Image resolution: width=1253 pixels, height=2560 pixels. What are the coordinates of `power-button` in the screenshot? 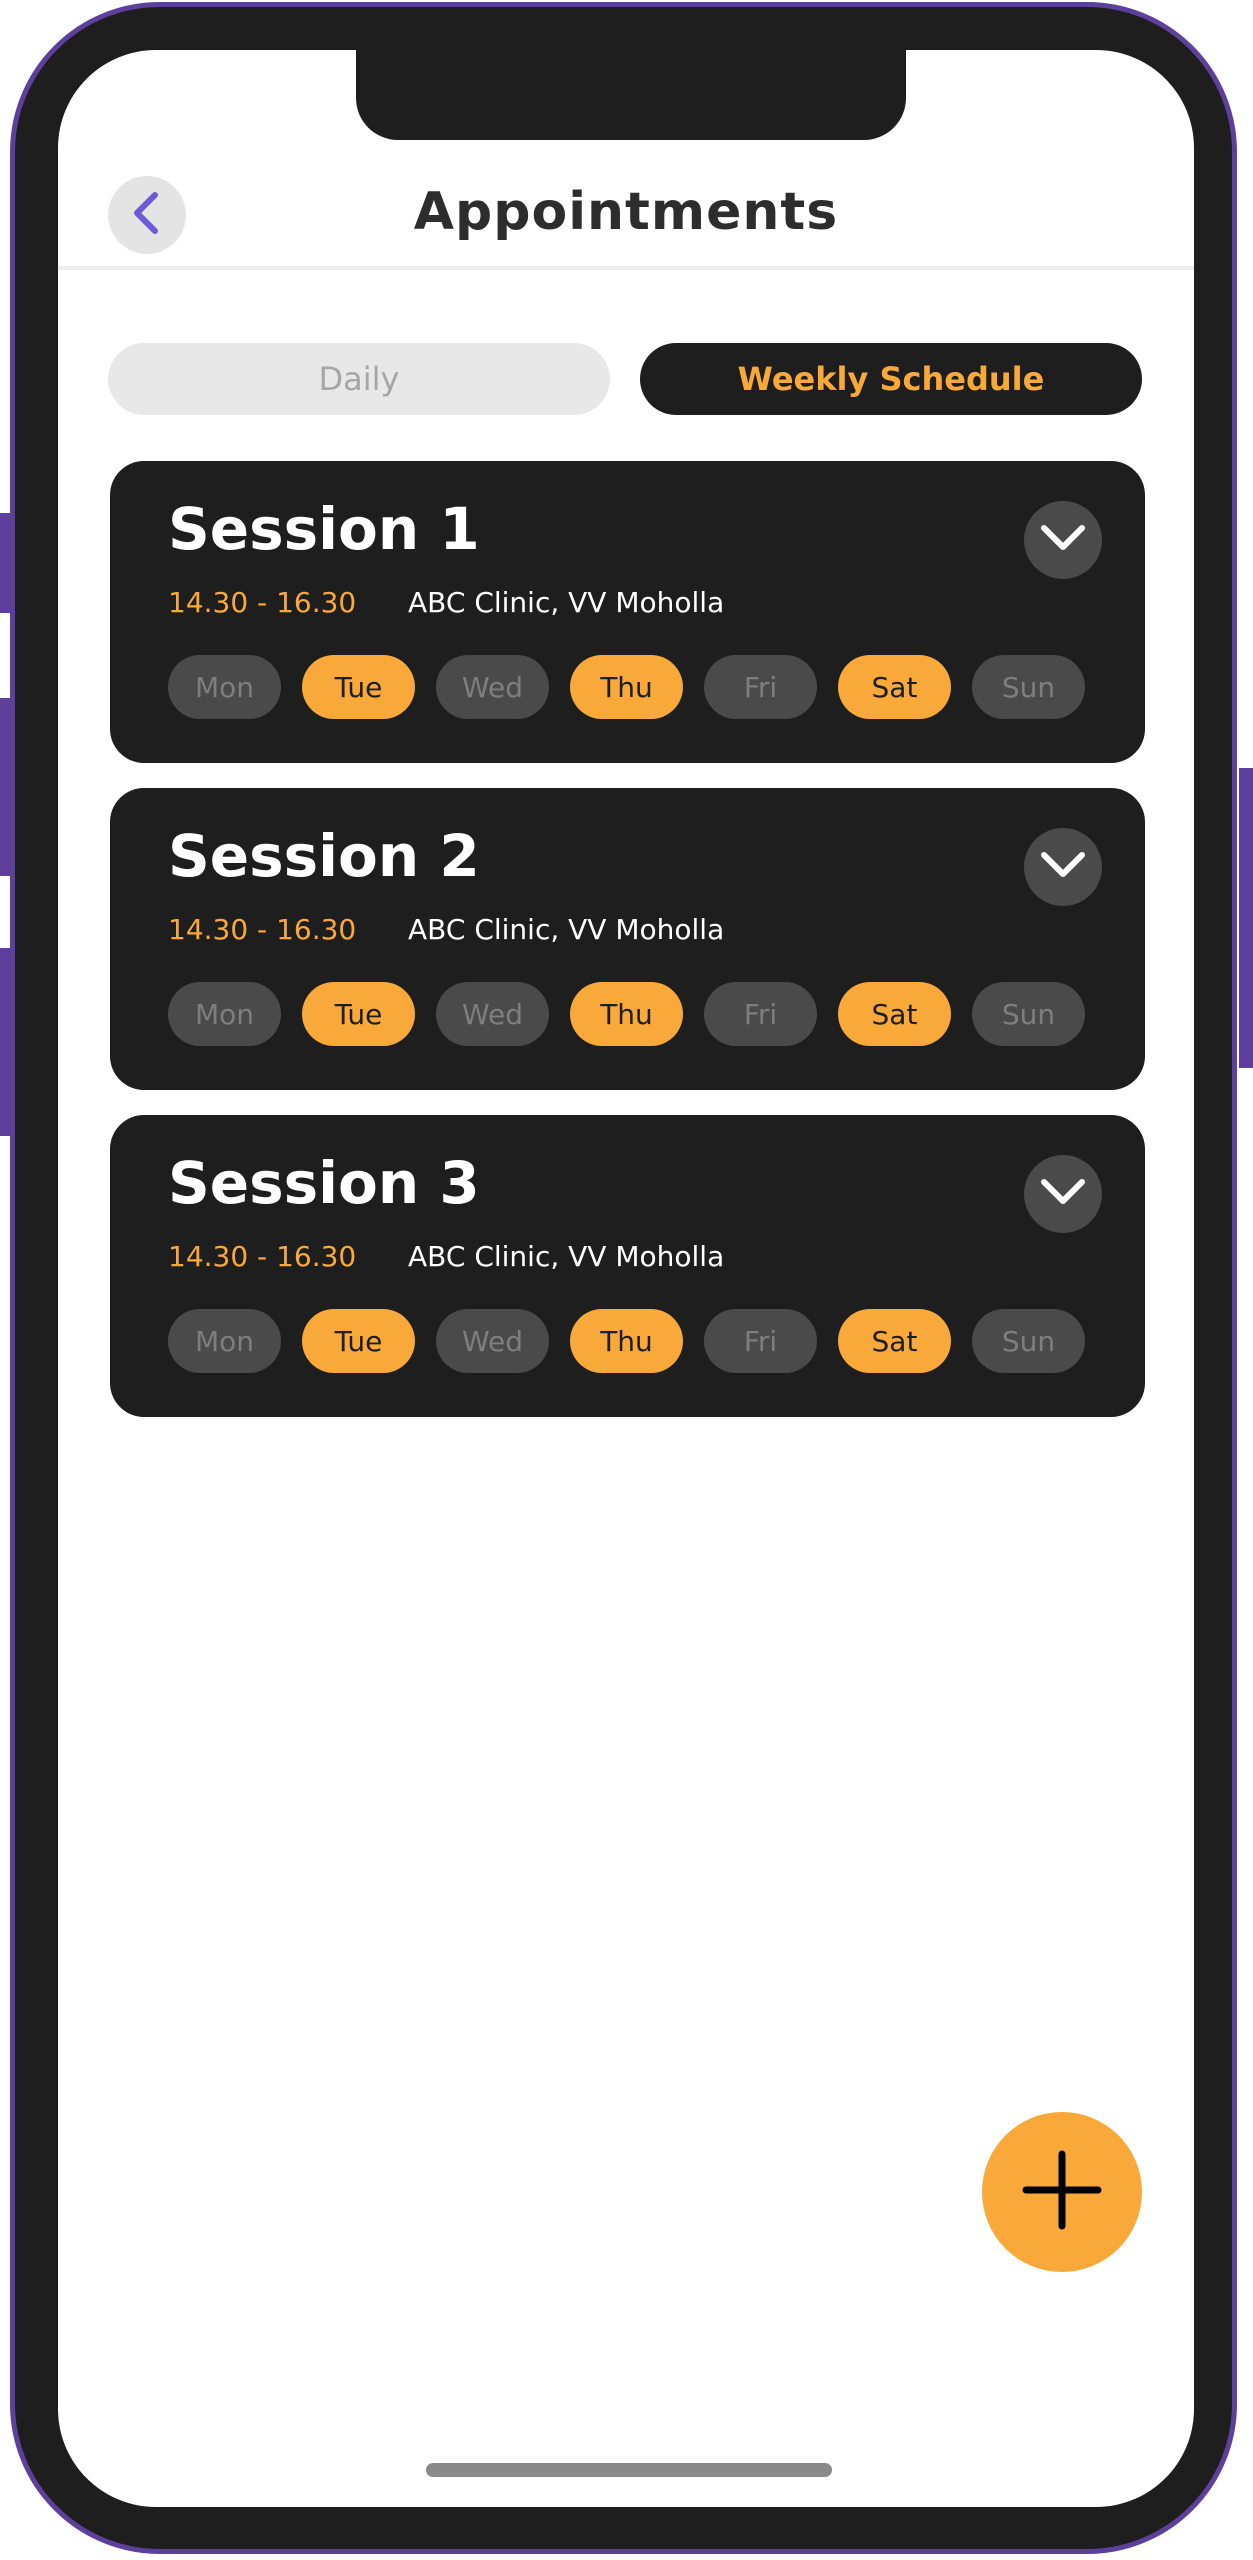 It's located at (1246, 918).